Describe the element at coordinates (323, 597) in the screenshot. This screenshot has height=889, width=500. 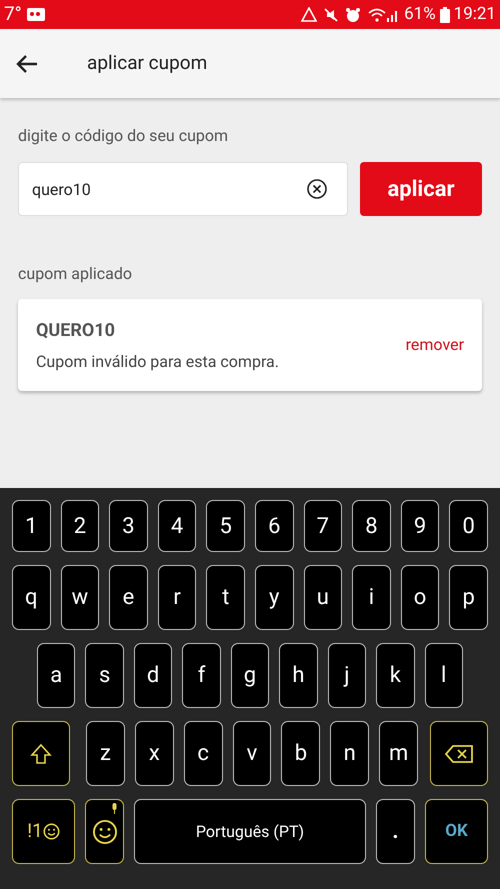
I see `keyboard-key: u` at that location.